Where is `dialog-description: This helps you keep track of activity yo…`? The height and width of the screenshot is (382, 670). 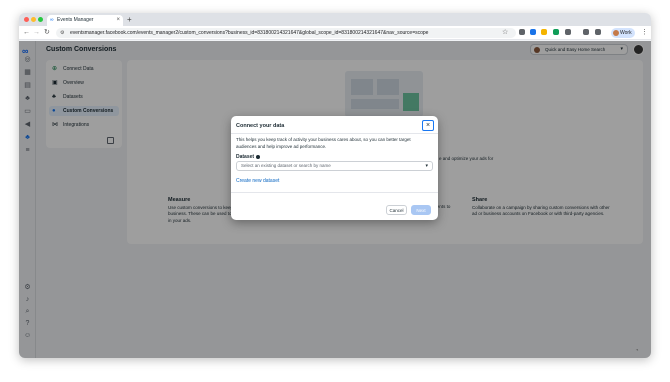
dialog-description: This helps you keep track of activity yo… is located at coordinates (323, 143).